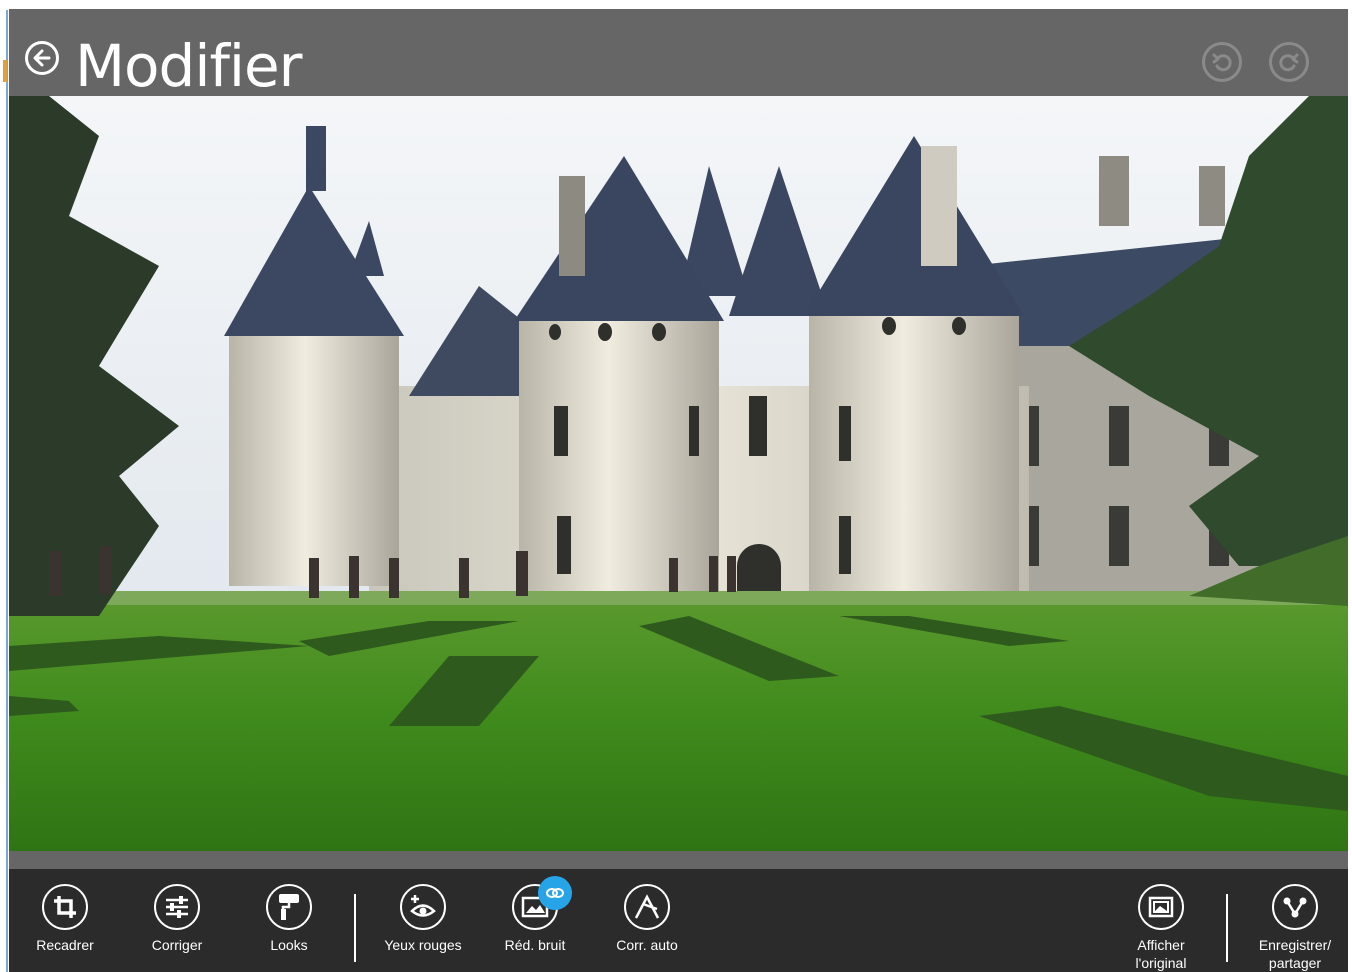 This screenshot has width=1352, height=972. What do you see at coordinates (177, 945) in the screenshot?
I see `corriger-label: Corriger` at bounding box center [177, 945].